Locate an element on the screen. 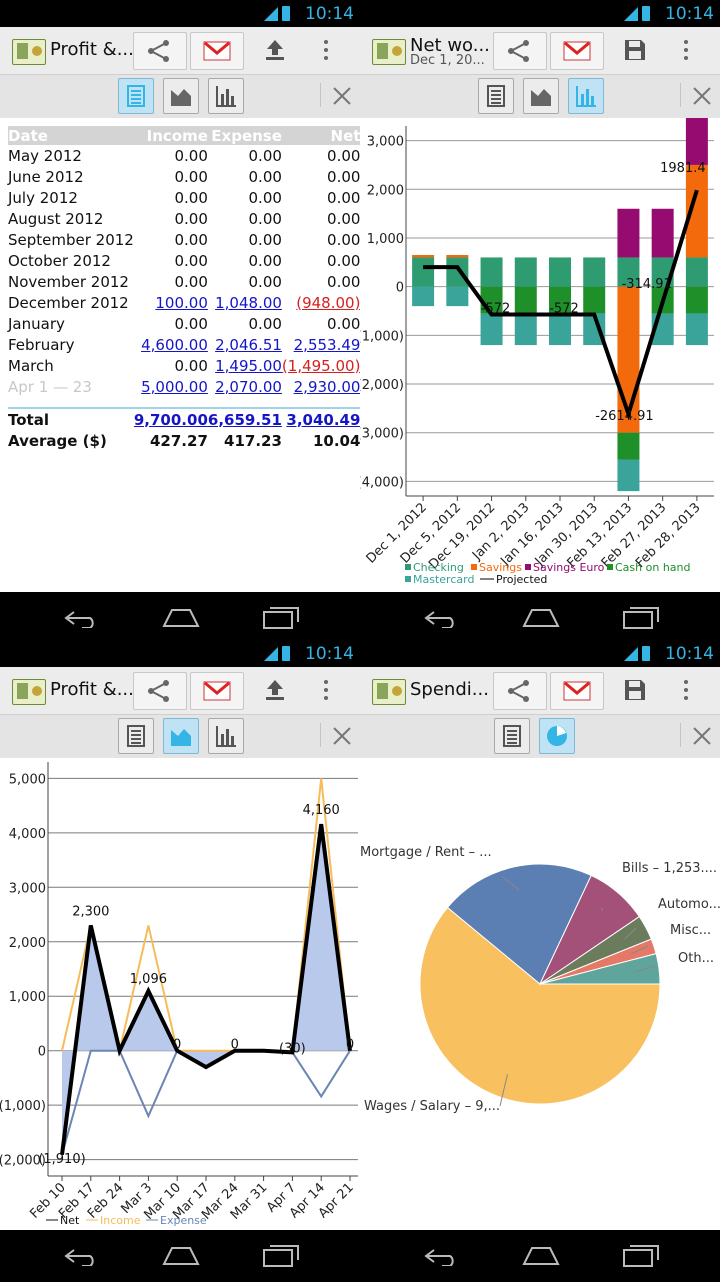  row-amount: 2,046.51 is located at coordinates (245, 344).